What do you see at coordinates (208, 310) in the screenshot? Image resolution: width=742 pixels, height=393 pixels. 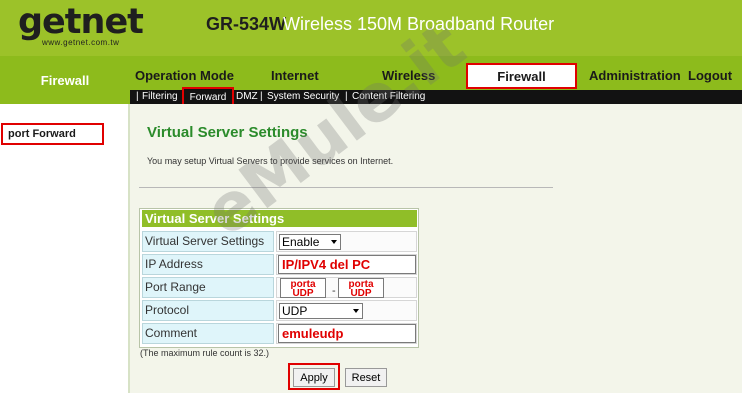 I see `label-protocol: Protocol` at bounding box center [208, 310].